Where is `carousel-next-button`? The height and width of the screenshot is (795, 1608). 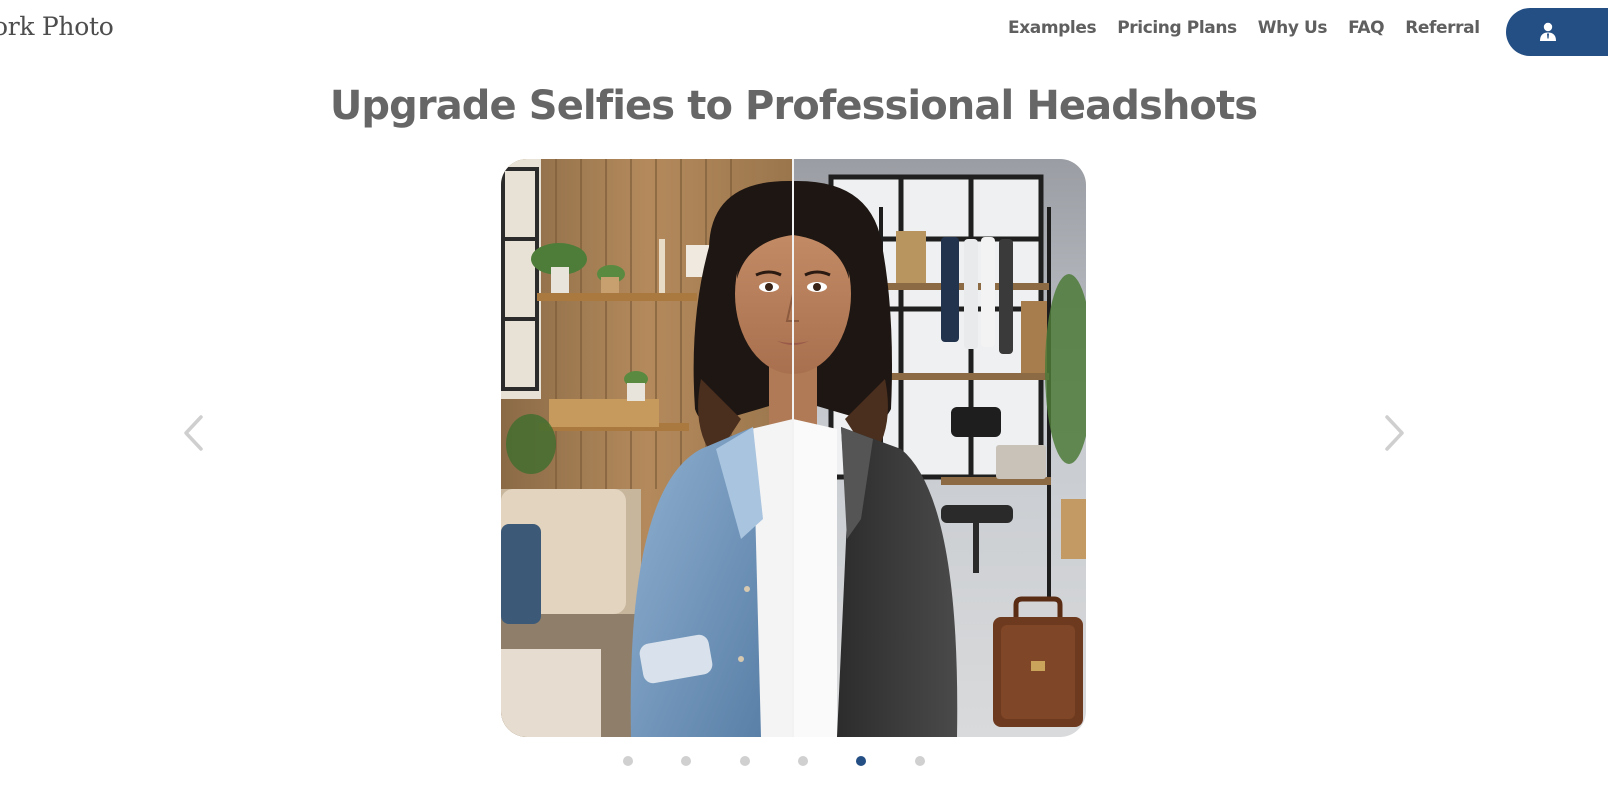
carousel-next-button is located at coordinates (1394, 433).